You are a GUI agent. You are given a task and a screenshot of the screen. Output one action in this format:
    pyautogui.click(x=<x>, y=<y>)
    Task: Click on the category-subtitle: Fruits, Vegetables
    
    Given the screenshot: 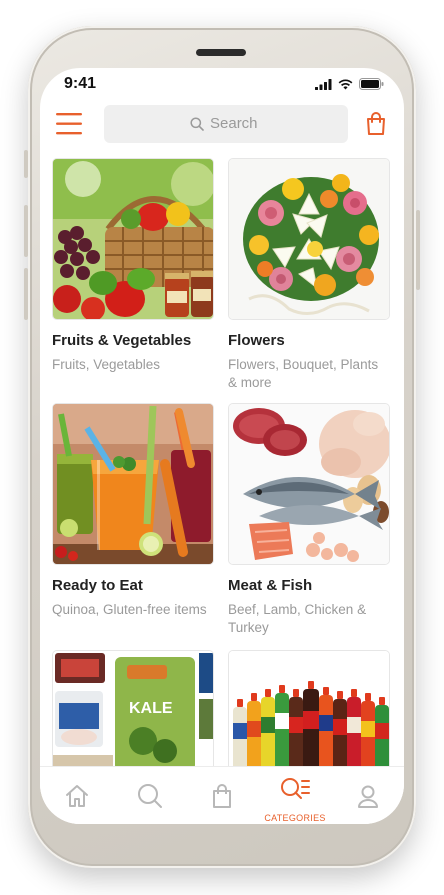 What is the action you would take?
    pyautogui.click(x=106, y=364)
    